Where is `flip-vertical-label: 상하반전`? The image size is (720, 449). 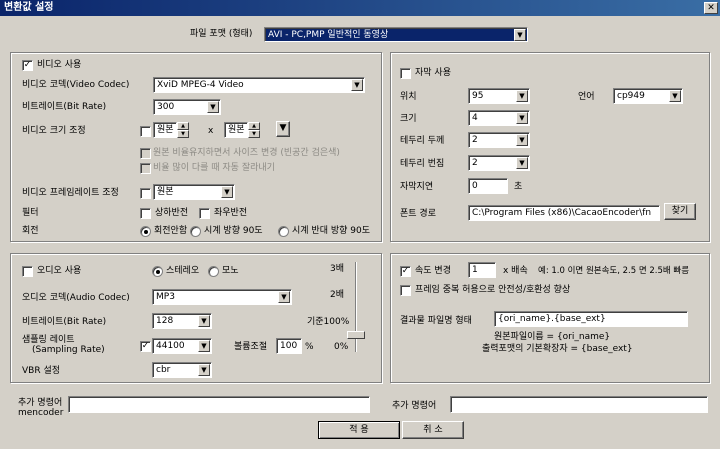
flip-vertical-label: 상하반전 is located at coordinates (172, 213).